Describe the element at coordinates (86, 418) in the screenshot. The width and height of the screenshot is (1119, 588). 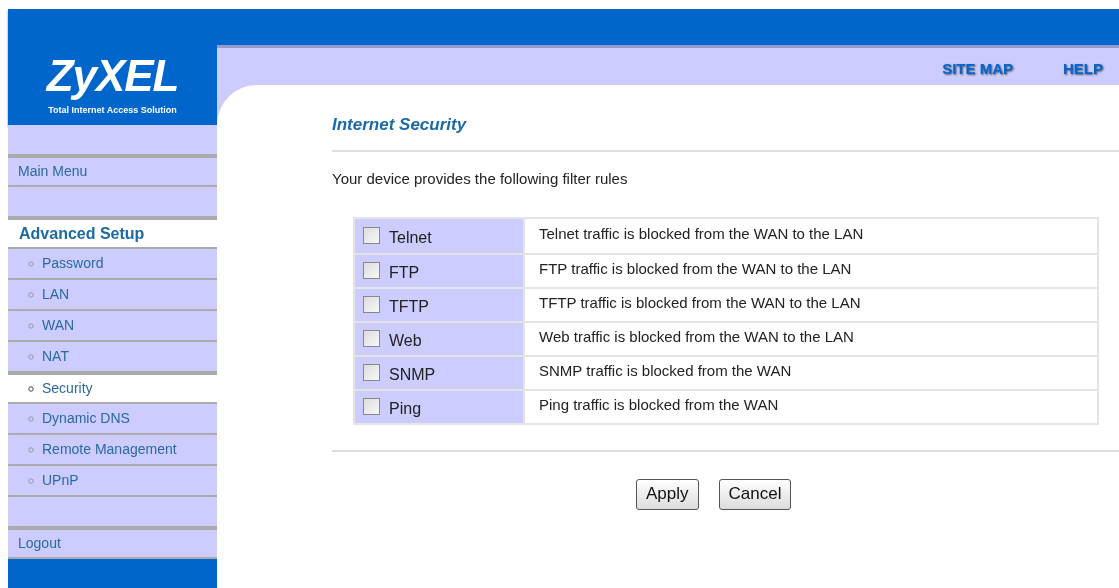
I see `sidebar-item-label: Dynamic DNS` at that location.